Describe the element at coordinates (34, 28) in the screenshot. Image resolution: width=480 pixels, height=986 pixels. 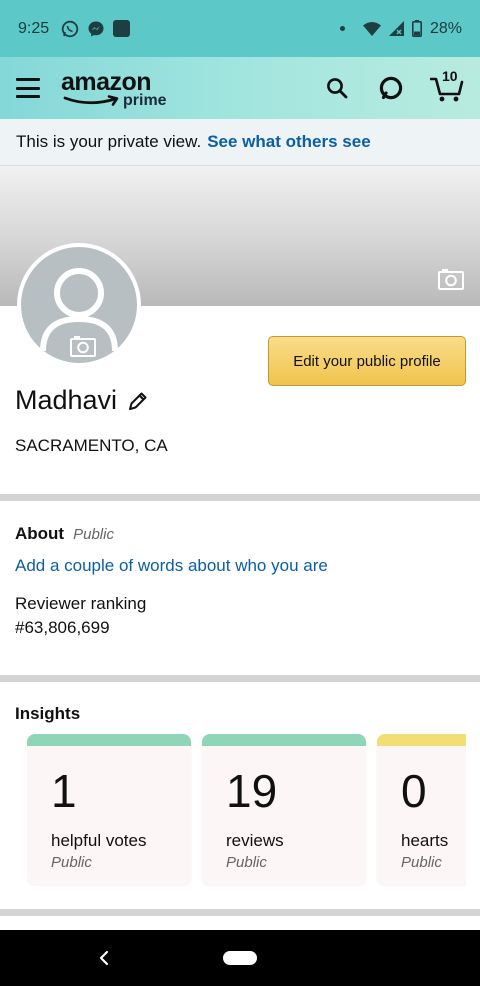
I see `status-time: 9:25` at that location.